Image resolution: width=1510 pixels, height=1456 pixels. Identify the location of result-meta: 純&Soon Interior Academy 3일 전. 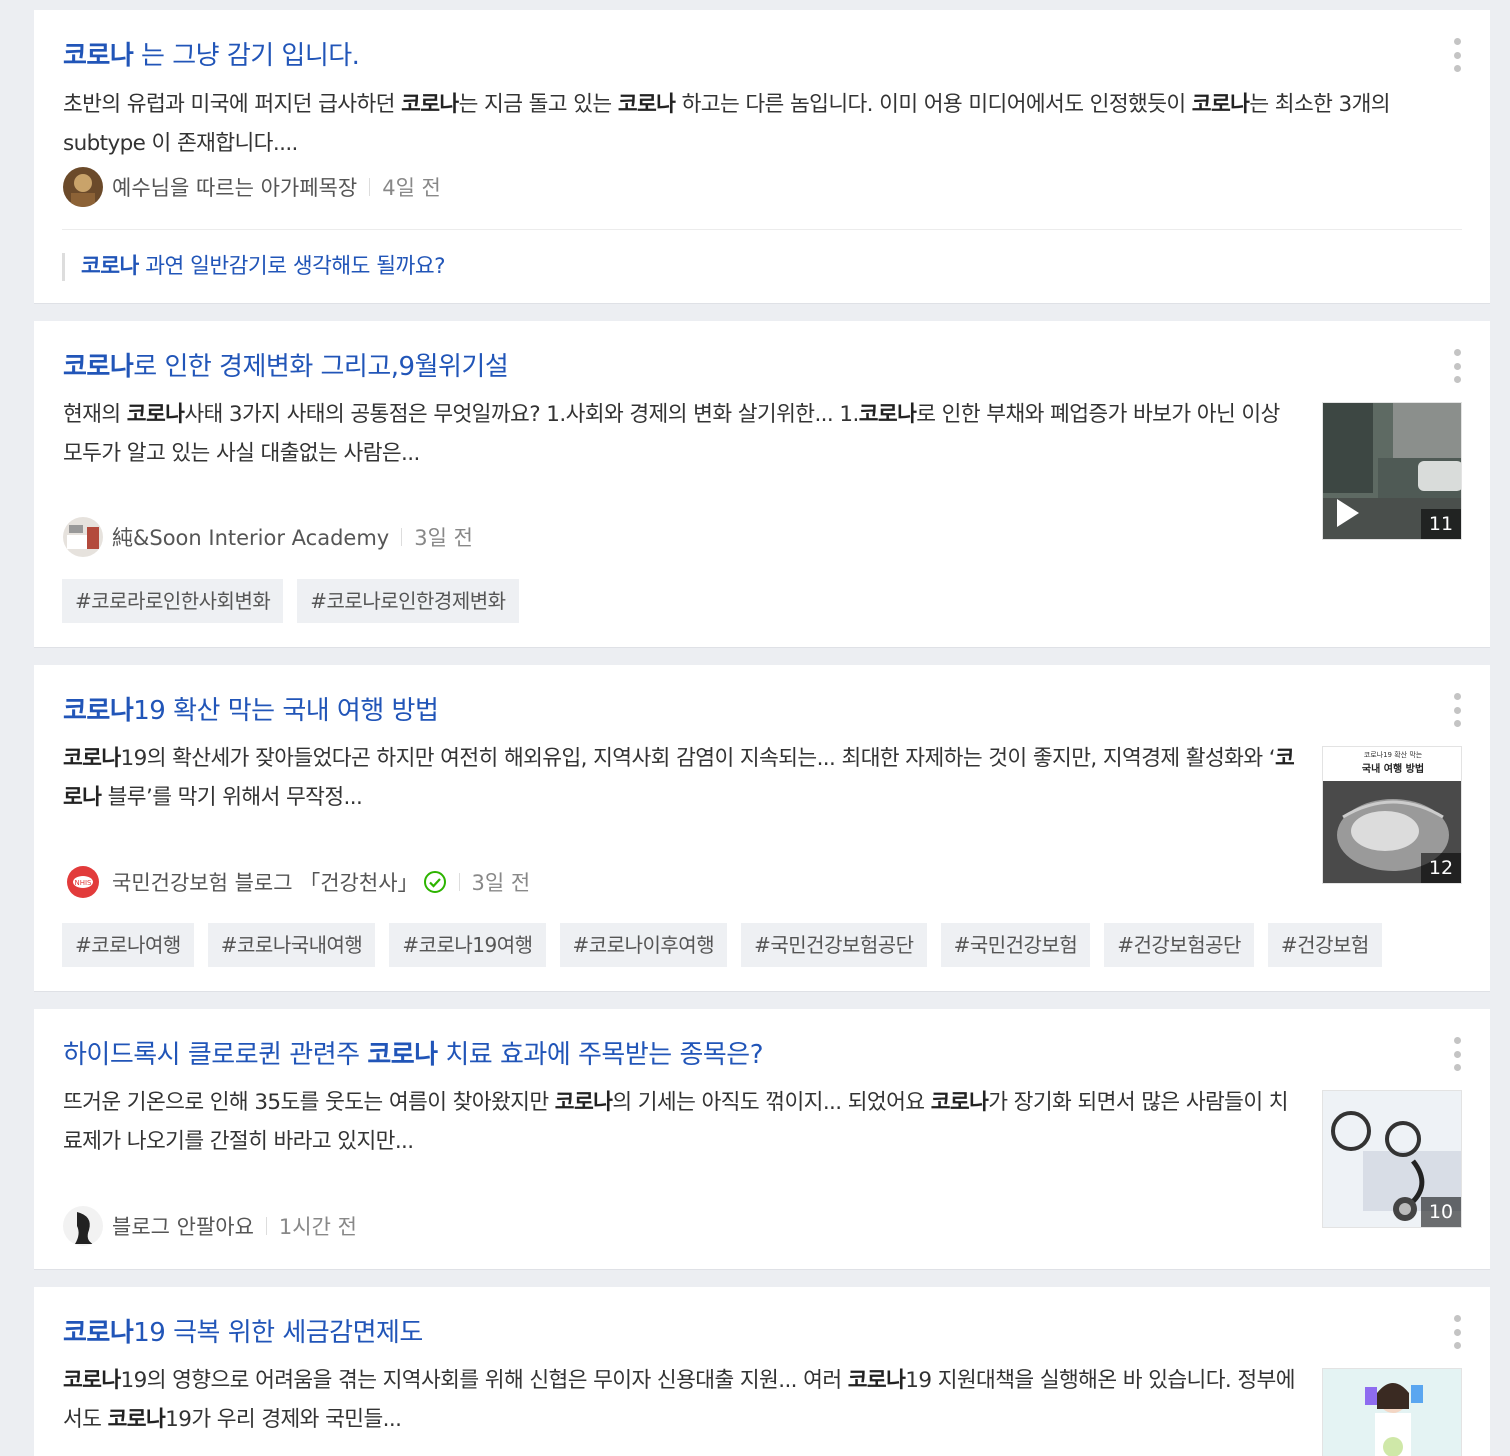
(268, 537).